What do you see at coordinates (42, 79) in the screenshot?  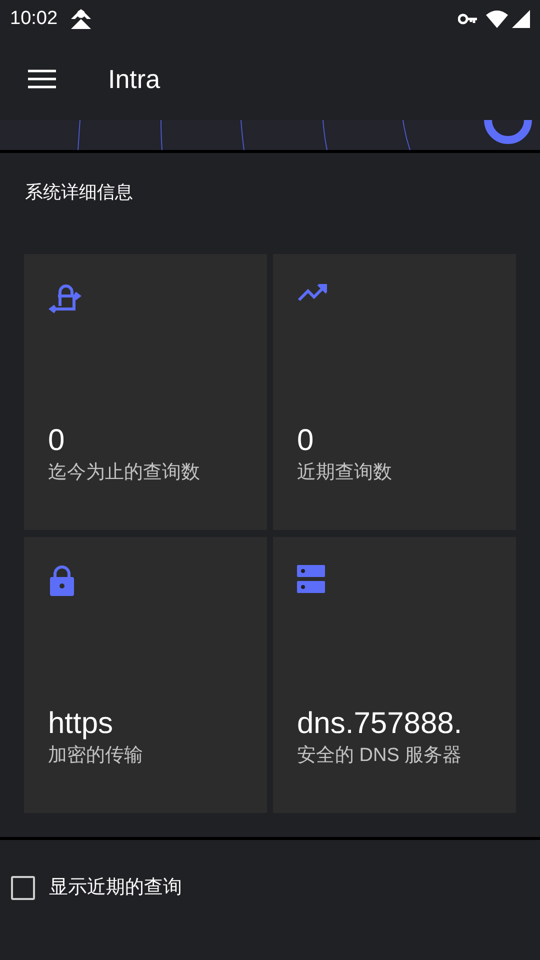 I see `menu-icon` at bounding box center [42, 79].